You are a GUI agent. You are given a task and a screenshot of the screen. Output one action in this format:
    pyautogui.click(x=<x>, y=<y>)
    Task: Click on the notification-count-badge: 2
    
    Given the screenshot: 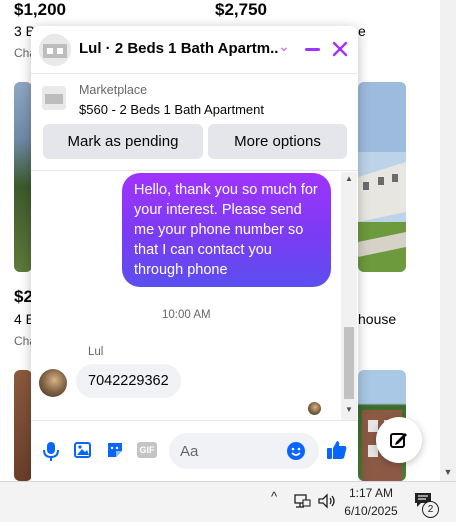 What is the action you would take?
    pyautogui.click(x=430, y=509)
    